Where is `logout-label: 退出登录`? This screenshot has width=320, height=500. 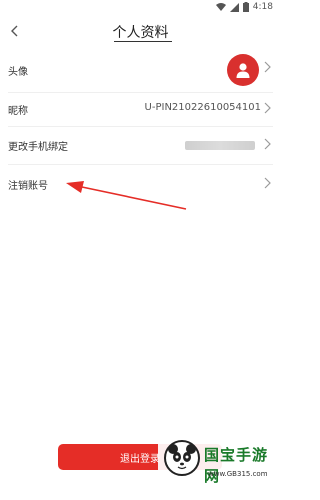 logout-label: 退出登录 is located at coordinates (140, 459).